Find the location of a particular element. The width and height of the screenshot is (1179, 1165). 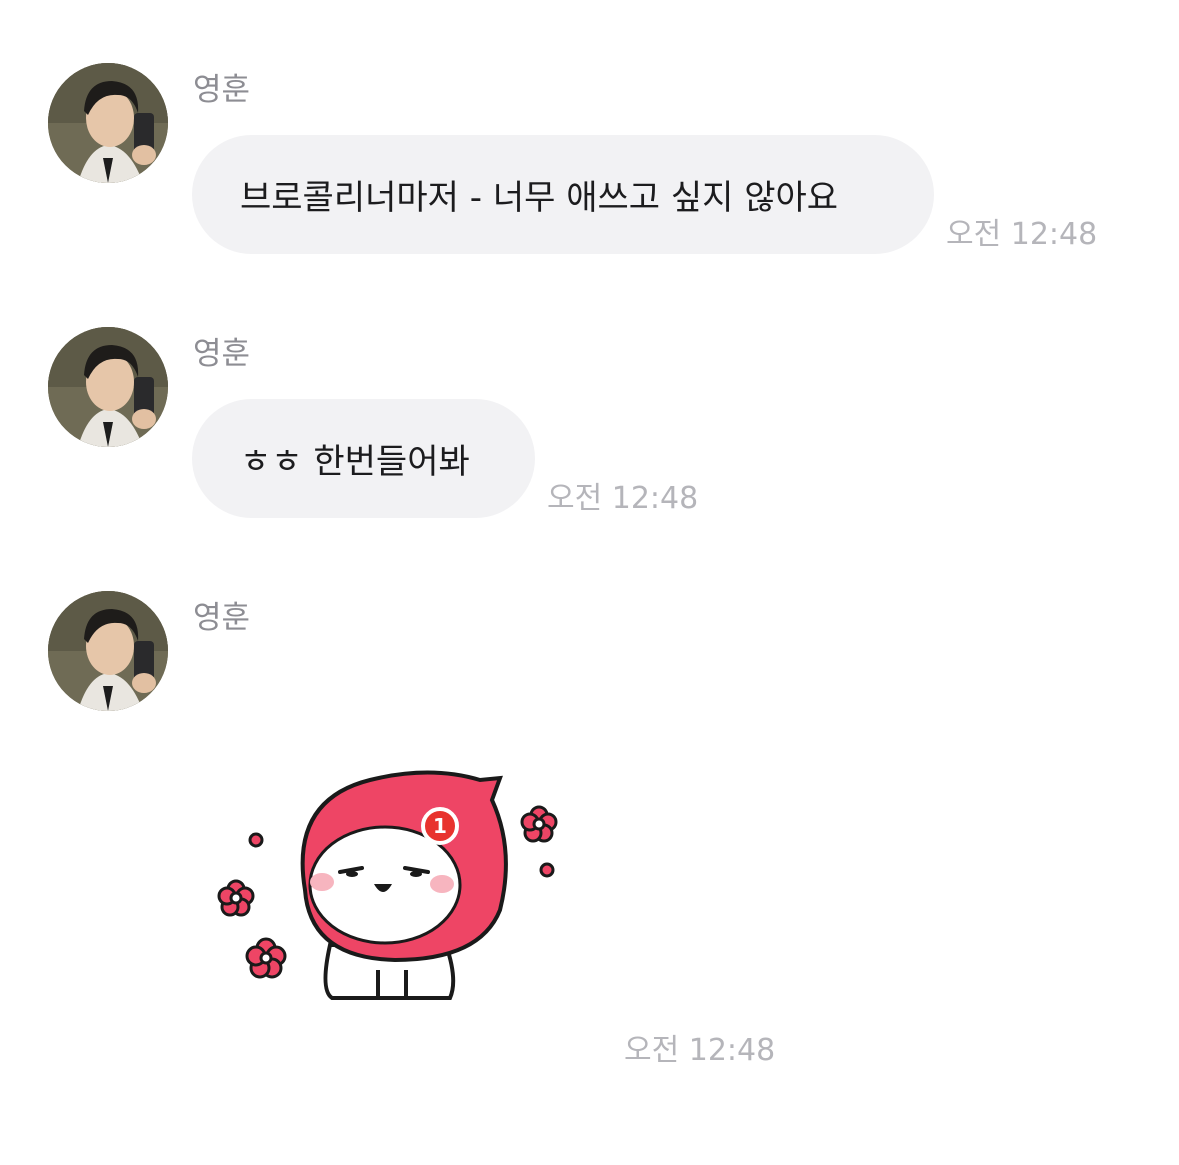

message-bubble: ㅎㅎ 한번들어봐 is located at coordinates (363, 458).